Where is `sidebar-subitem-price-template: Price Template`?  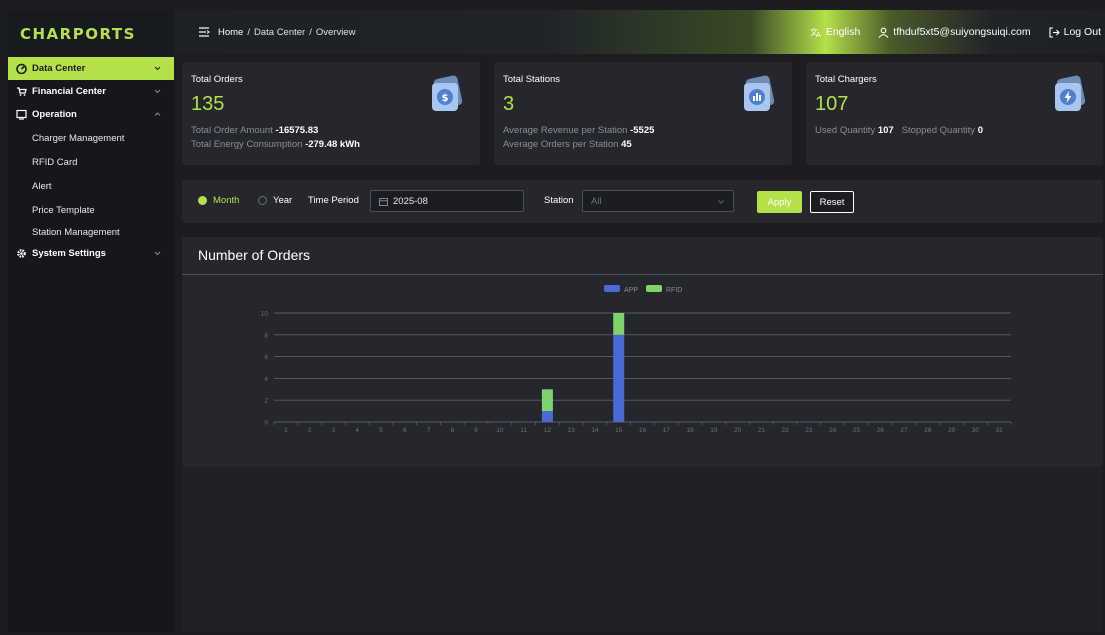
sidebar-subitem-price-template: Price Template is located at coordinates (91, 210).